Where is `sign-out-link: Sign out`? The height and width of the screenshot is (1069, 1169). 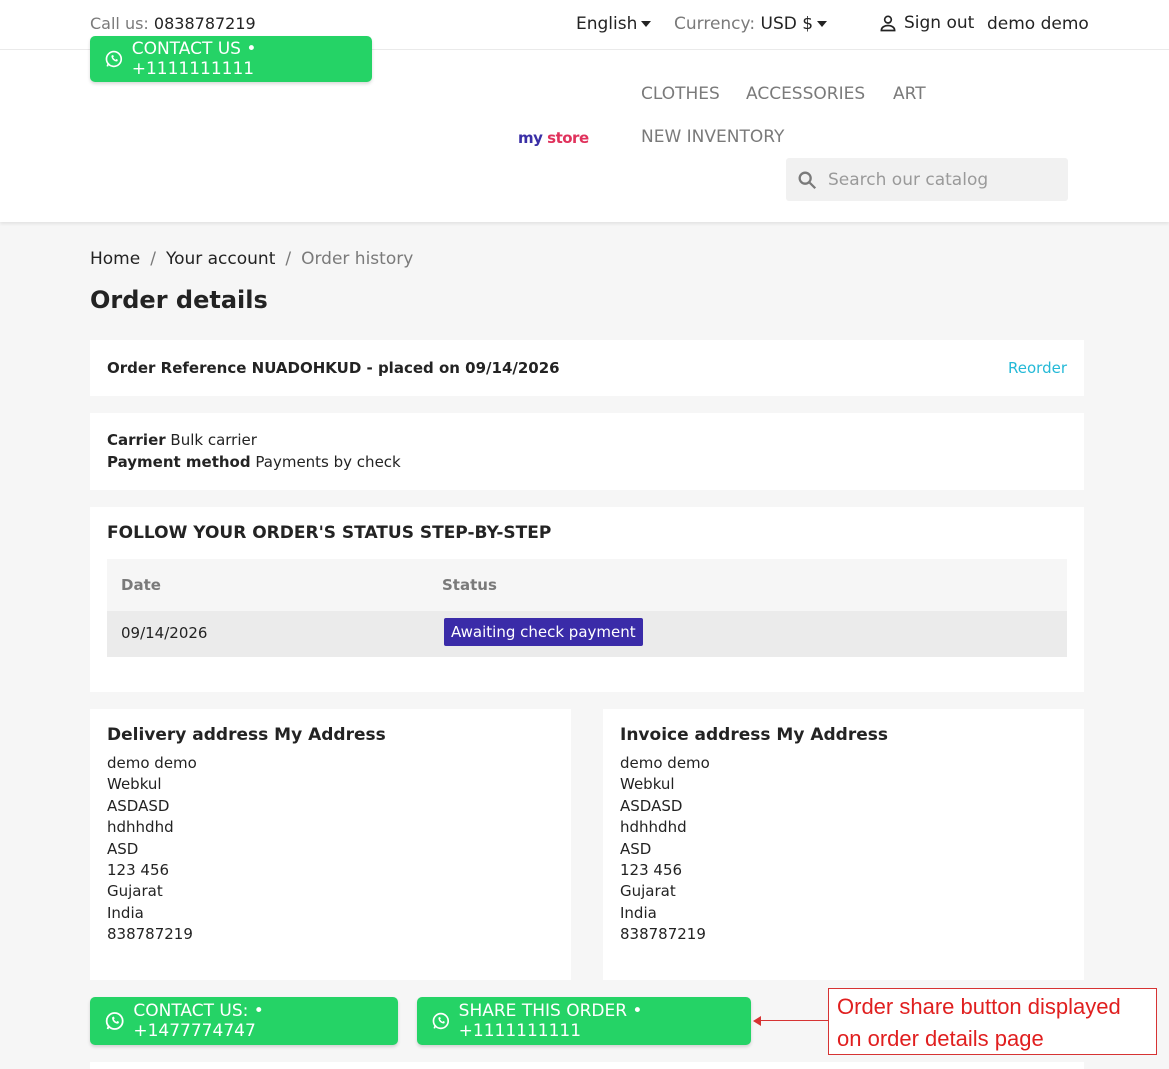 sign-out-link: Sign out is located at coordinates (926, 23).